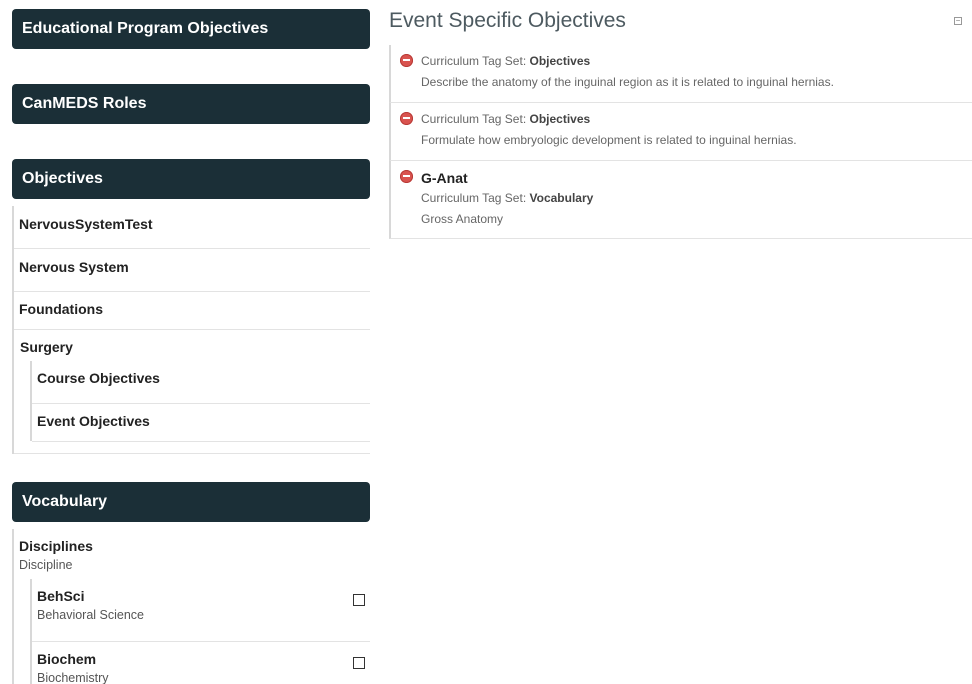 This screenshot has width=972, height=684. Describe the element at coordinates (561, 198) in the screenshot. I see `tag-set-name: Vocabulary` at that location.